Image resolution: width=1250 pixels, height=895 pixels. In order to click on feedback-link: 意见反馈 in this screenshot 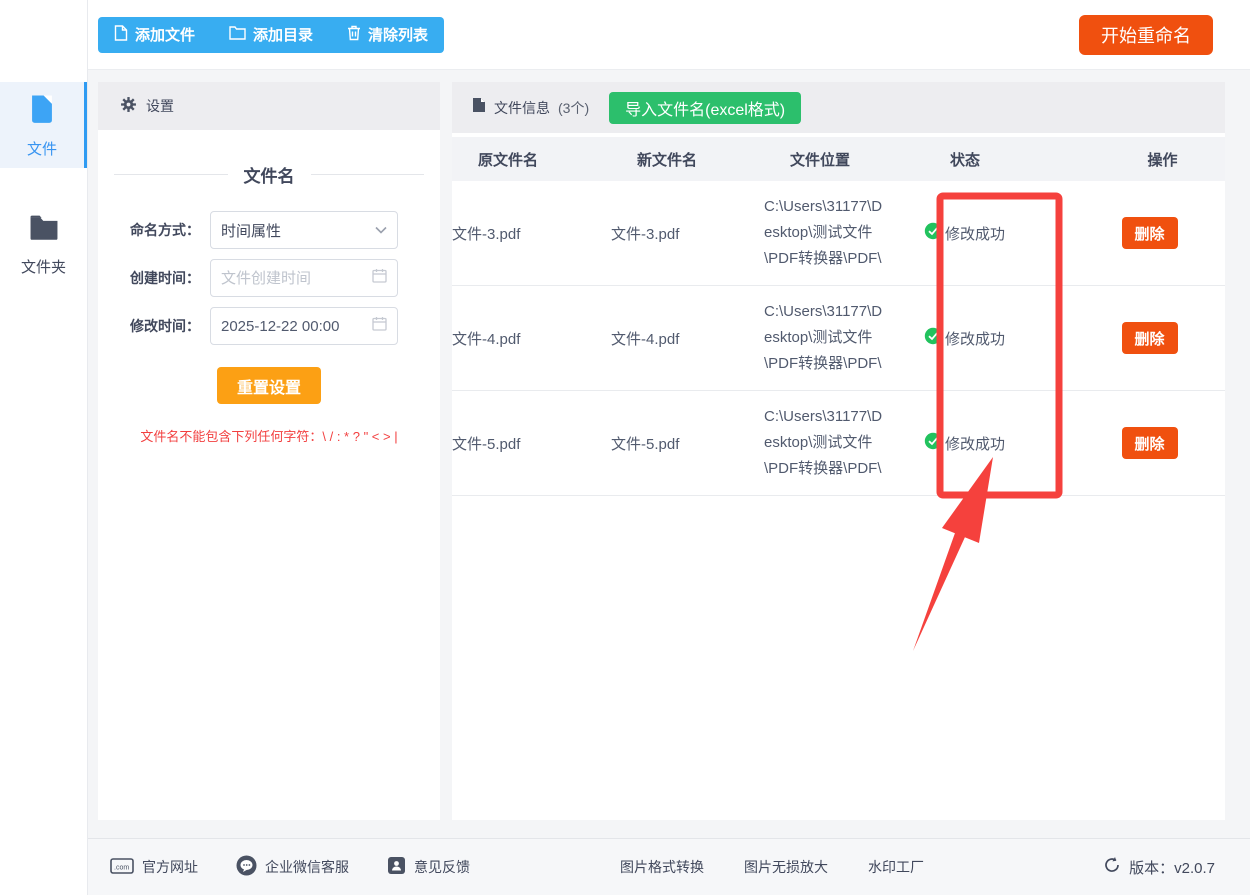, I will do `click(428, 867)`.